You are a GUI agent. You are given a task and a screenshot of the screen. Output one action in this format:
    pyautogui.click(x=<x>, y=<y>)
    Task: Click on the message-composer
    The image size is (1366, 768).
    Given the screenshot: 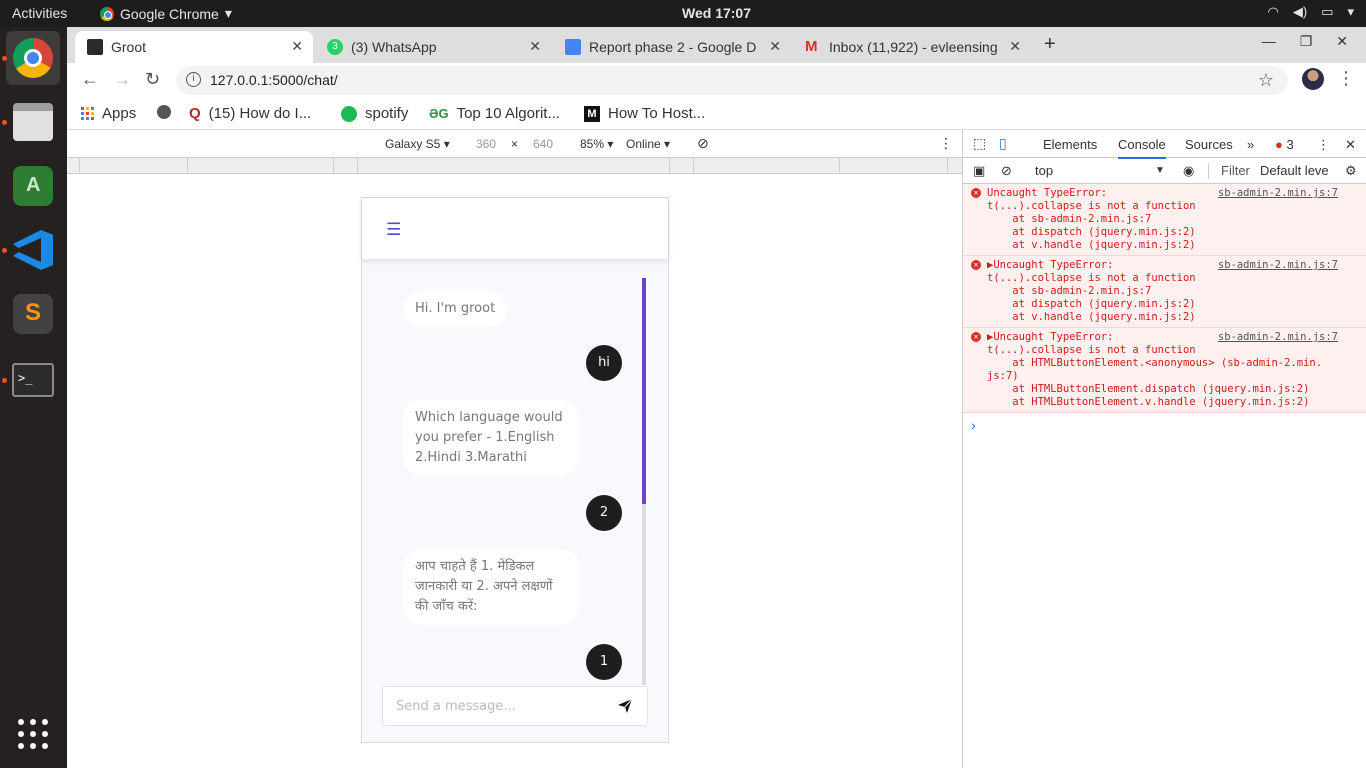 What is the action you would take?
    pyautogui.click(x=515, y=706)
    